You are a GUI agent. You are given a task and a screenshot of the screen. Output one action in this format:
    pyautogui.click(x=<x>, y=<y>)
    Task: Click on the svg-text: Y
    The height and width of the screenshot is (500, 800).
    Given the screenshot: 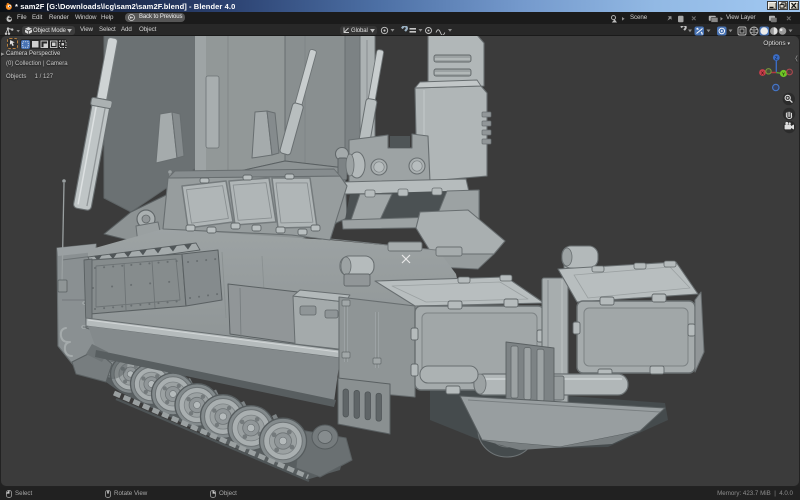 What is the action you would take?
    pyautogui.click(x=783, y=74)
    